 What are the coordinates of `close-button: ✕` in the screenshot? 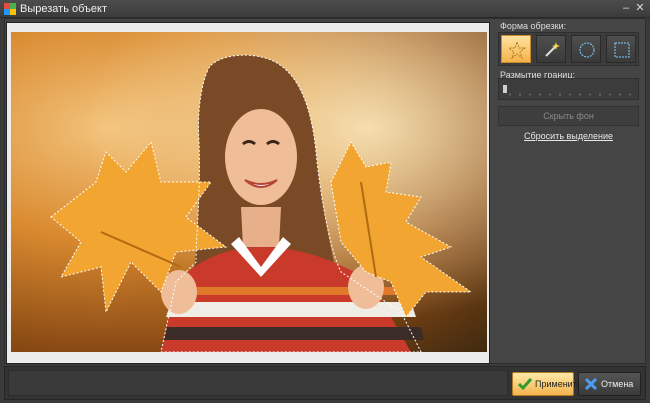 It's located at (640, 8).